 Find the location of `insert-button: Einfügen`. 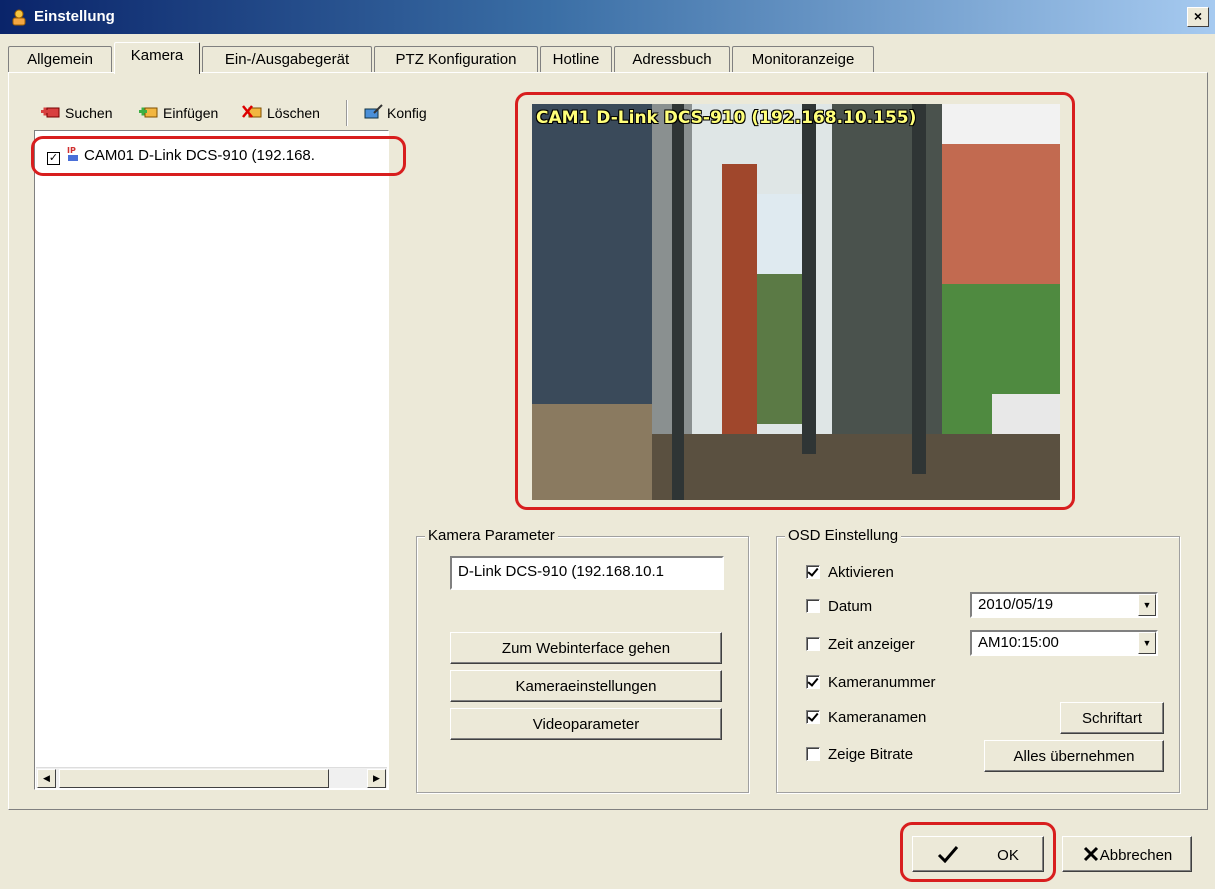

insert-button: Einfügen is located at coordinates (178, 113).